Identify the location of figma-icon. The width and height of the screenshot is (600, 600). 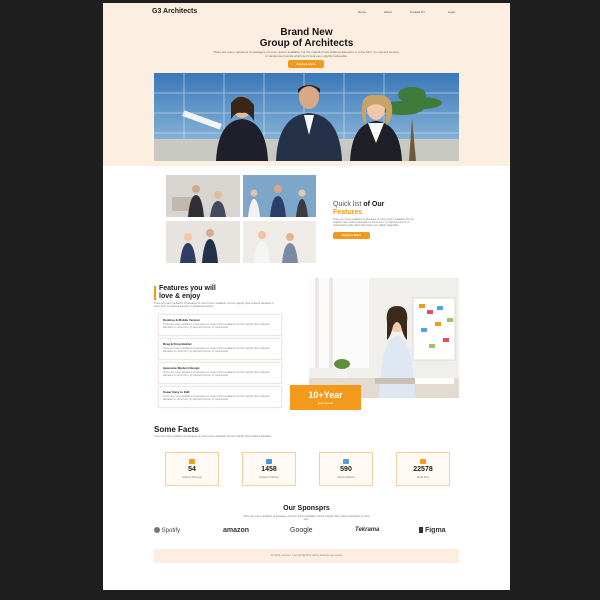
(421, 530).